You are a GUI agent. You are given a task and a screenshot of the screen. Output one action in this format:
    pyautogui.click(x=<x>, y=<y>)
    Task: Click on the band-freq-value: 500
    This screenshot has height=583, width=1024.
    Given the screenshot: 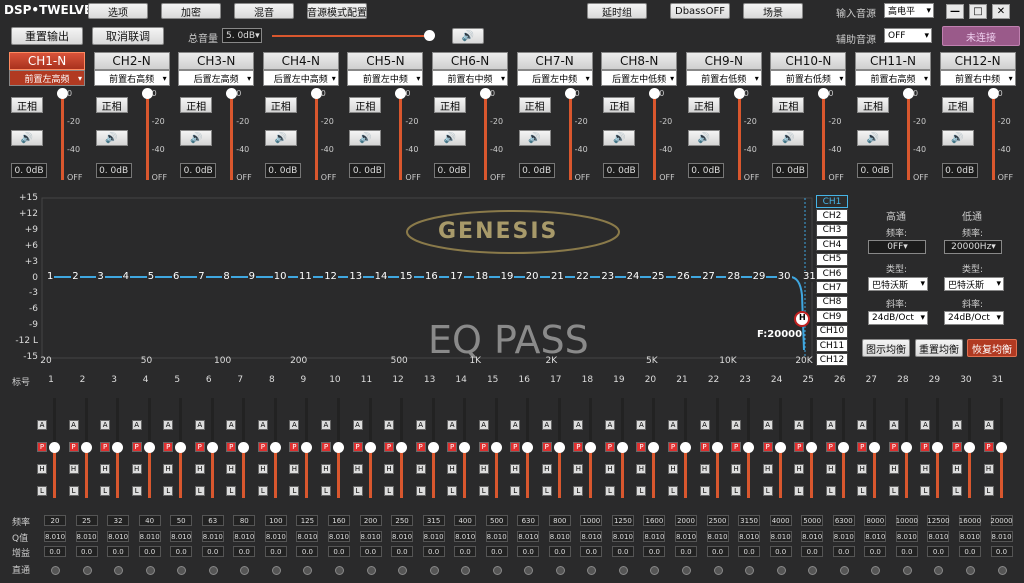 What is the action you would take?
    pyautogui.click(x=496, y=520)
    